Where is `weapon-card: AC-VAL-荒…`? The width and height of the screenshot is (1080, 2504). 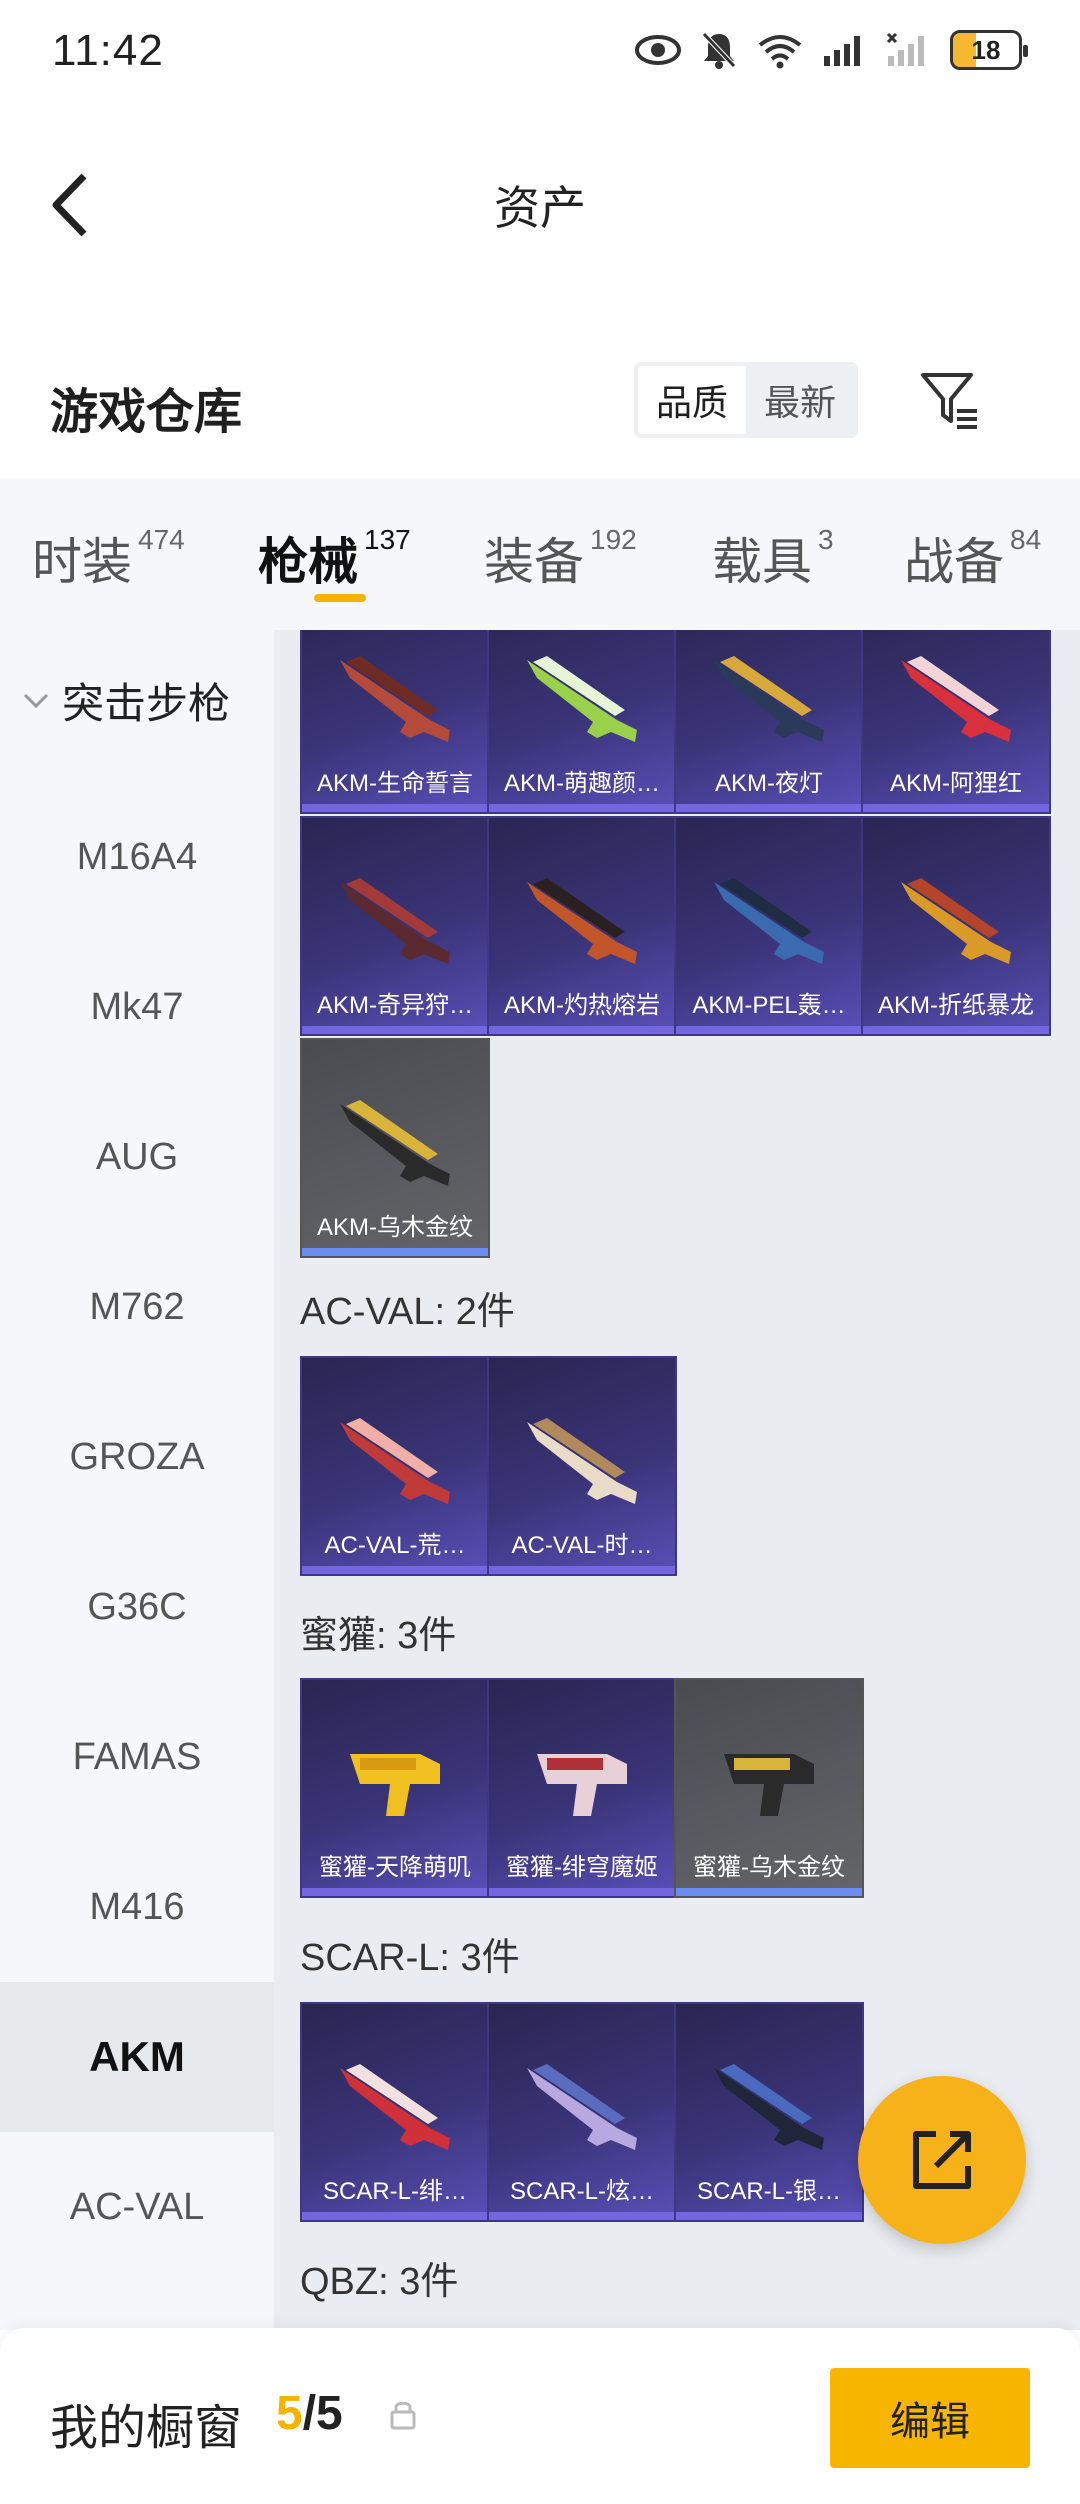 weapon-card: AC-VAL-荒… is located at coordinates (395, 1466).